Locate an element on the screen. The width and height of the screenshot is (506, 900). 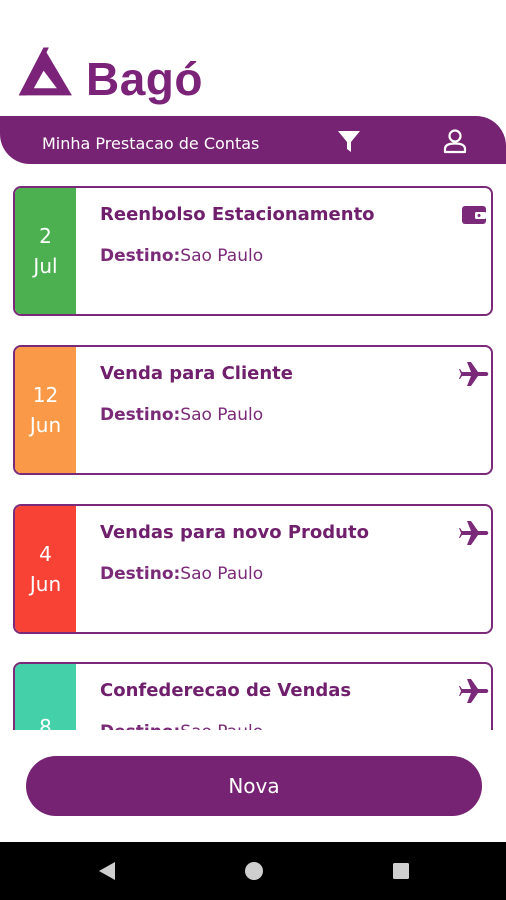
expense-title: Reenbolso Estacionamento is located at coordinates (237, 214).